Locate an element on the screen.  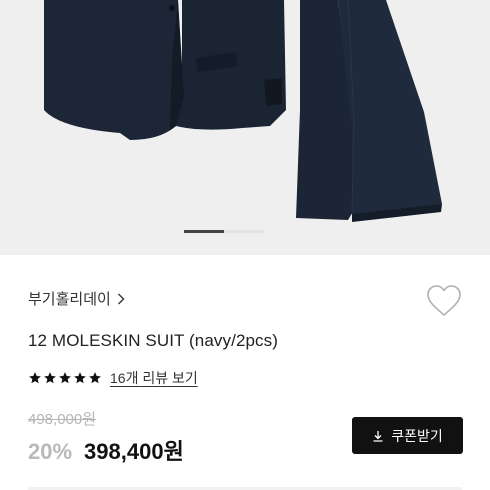
rating-row: 16개 리뷰 보기 is located at coordinates (113, 378).